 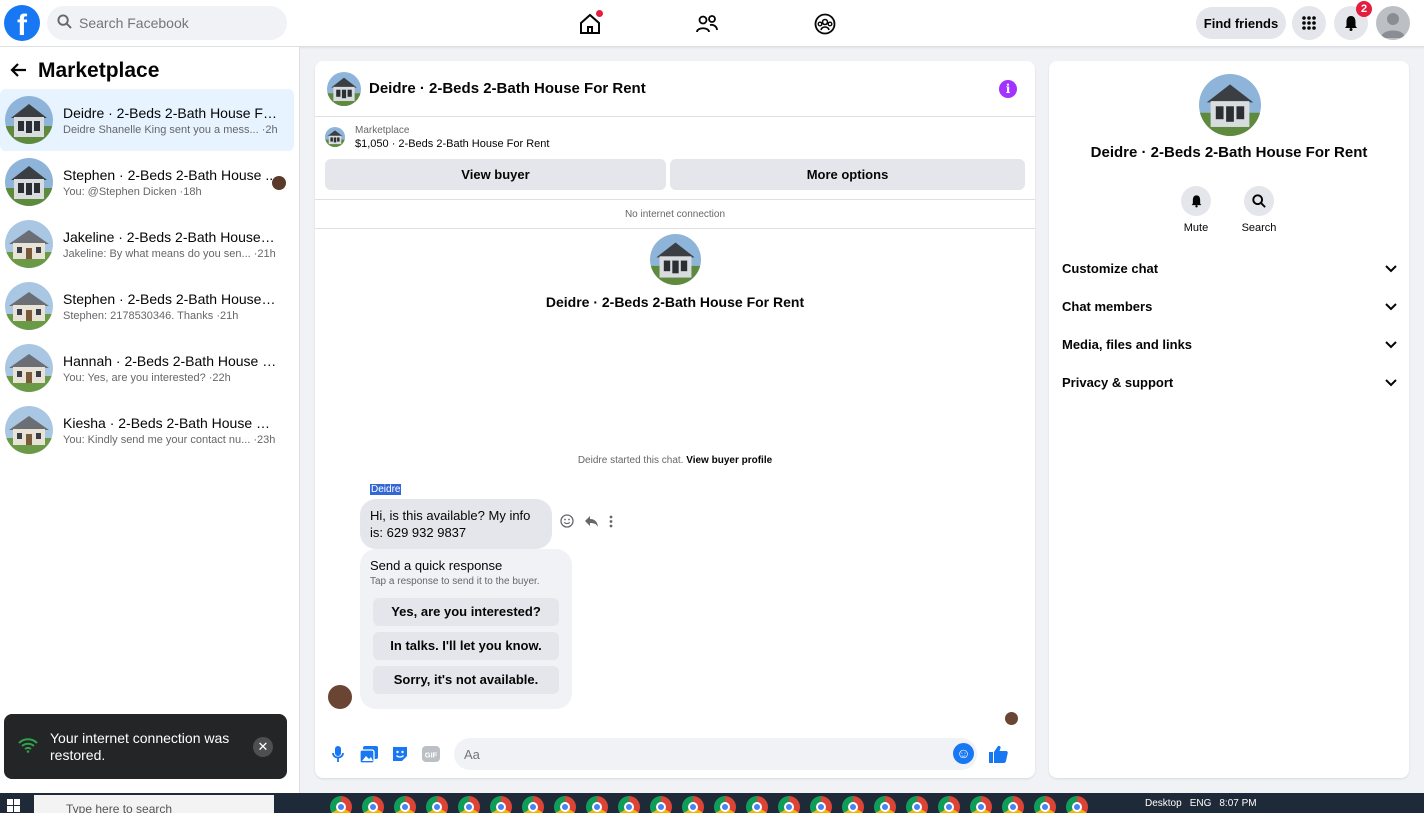 What do you see at coordinates (567, 522) in the screenshot?
I see `react-emoji-icon` at bounding box center [567, 522].